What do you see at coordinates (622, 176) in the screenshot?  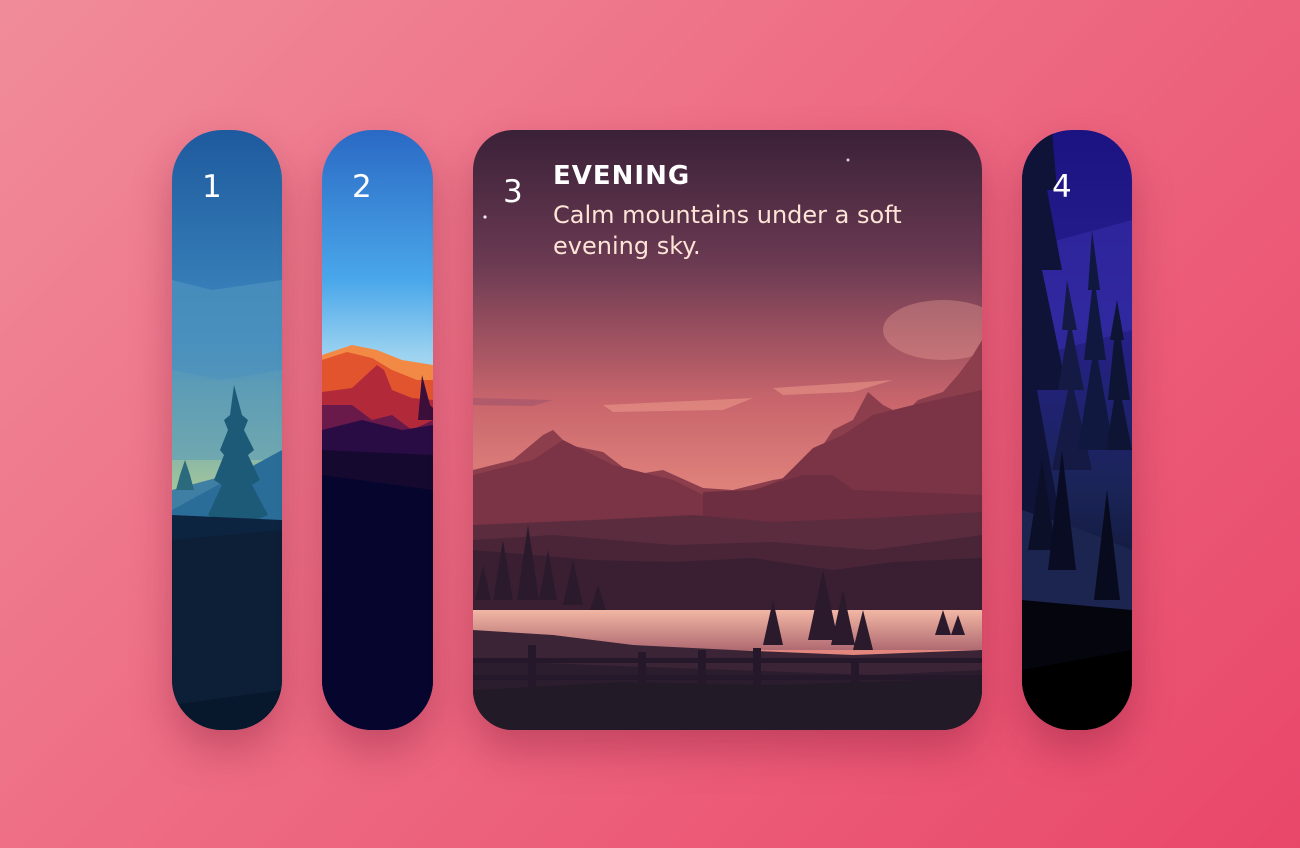 I see `panel-title: EVENING` at bounding box center [622, 176].